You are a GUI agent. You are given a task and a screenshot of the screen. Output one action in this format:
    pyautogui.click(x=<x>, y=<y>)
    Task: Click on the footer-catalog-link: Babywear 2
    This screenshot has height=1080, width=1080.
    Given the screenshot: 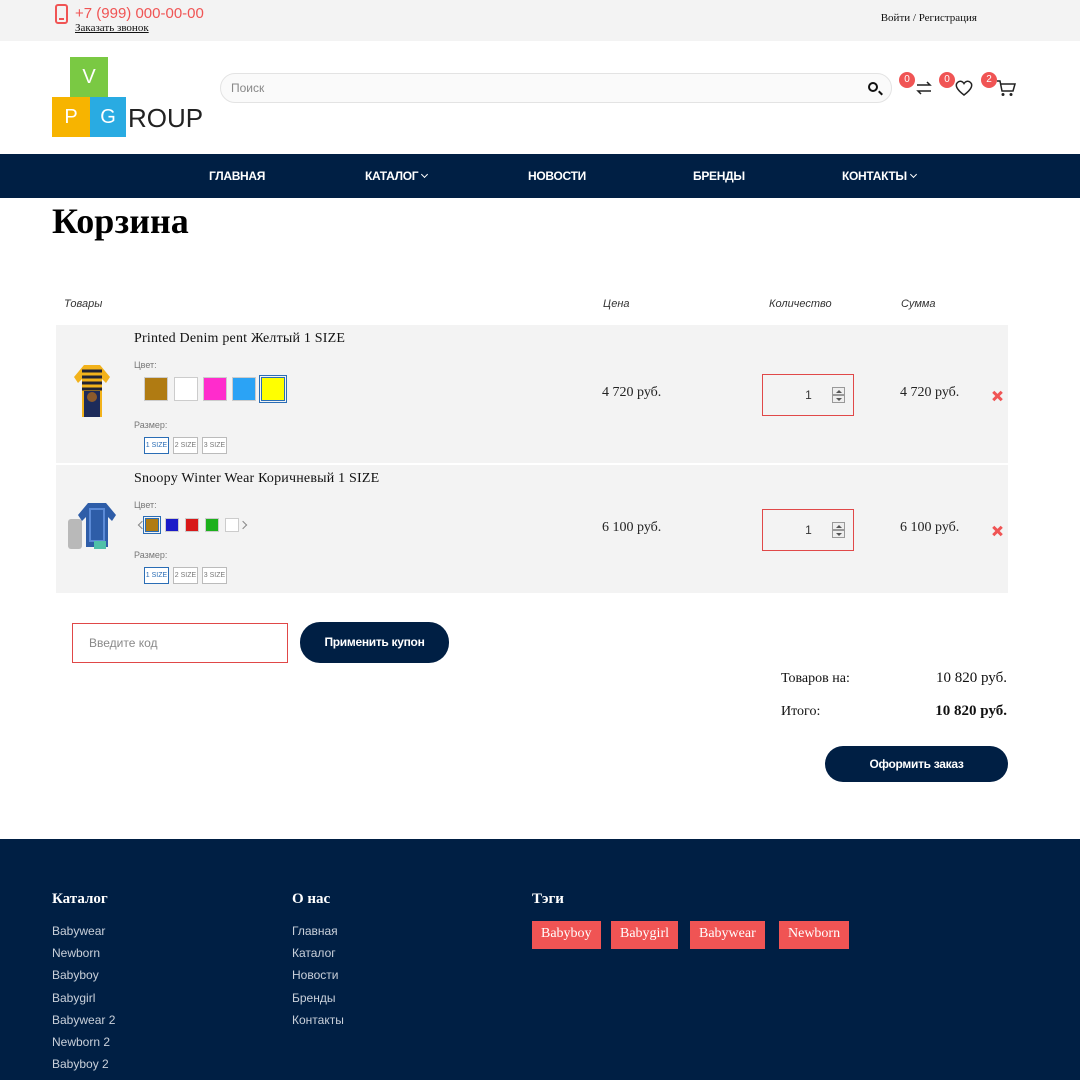 What is the action you would take?
    pyautogui.click(x=83, y=1020)
    